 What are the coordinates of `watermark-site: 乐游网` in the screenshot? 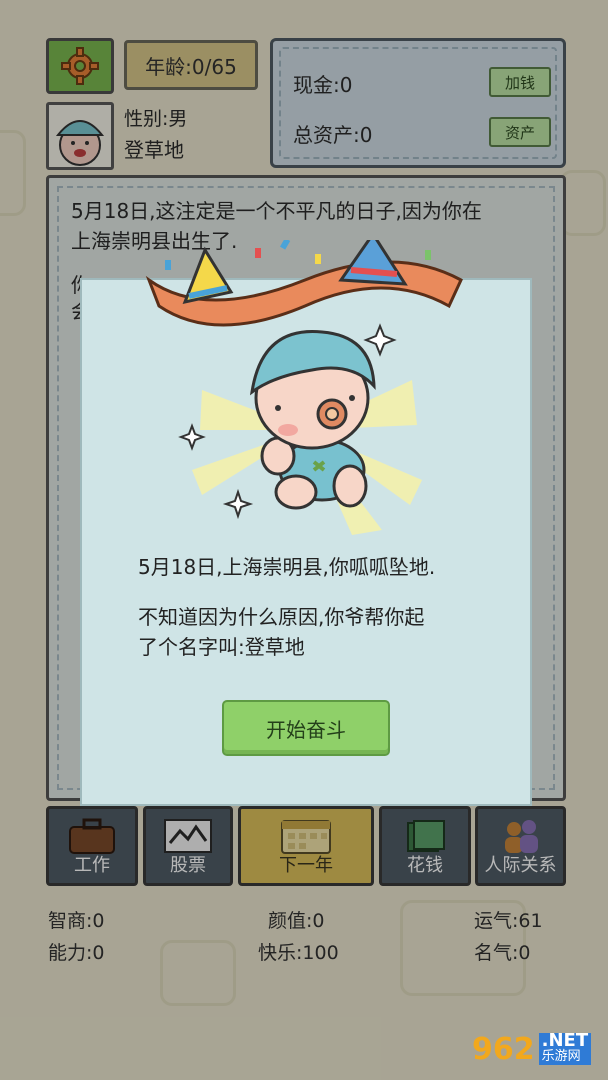 It's located at (565, 1057).